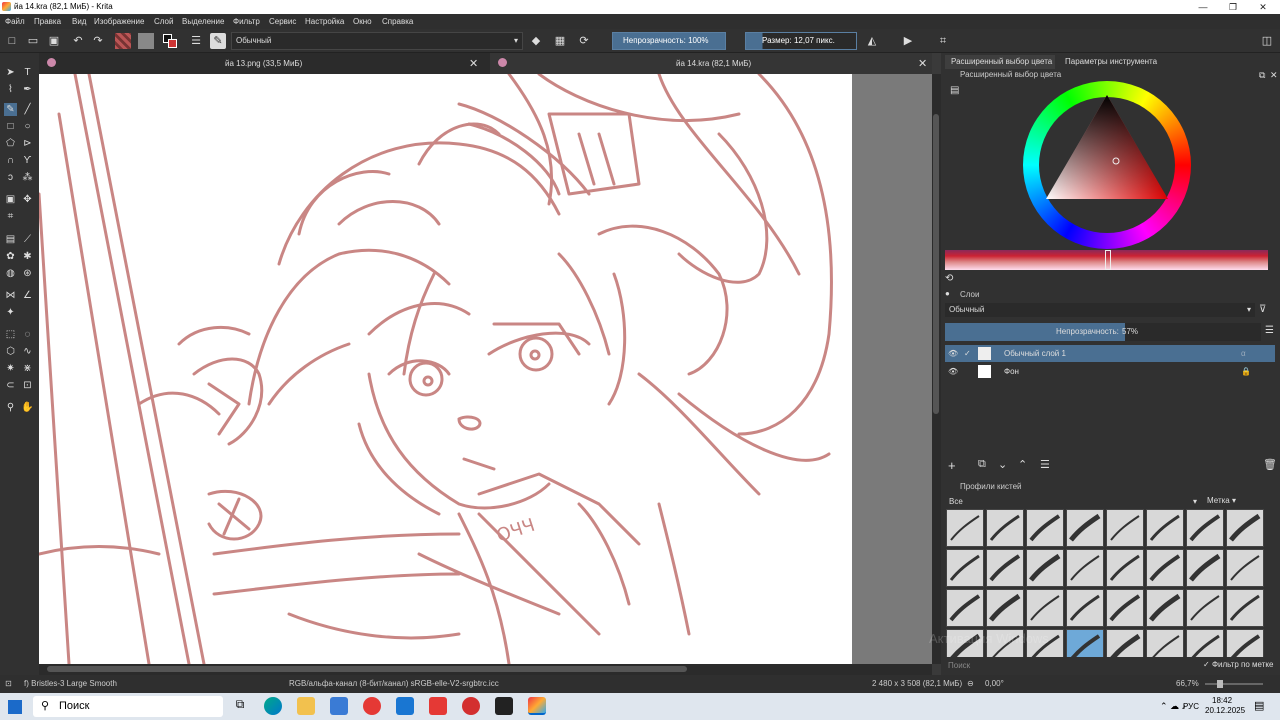  What do you see at coordinates (10, 256) in the screenshot?
I see `colorize-mask-icon: ✿` at bounding box center [10, 256].